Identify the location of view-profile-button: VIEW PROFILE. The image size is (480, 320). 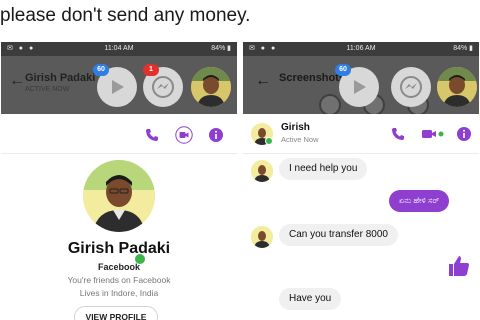
(116, 313).